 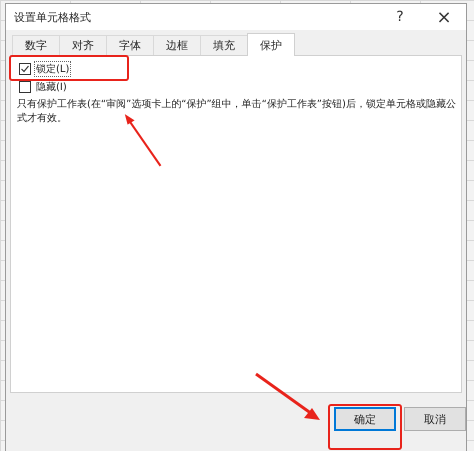 What do you see at coordinates (444, 17) in the screenshot?
I see `close-button: ×` at bounding box center [444, 17].